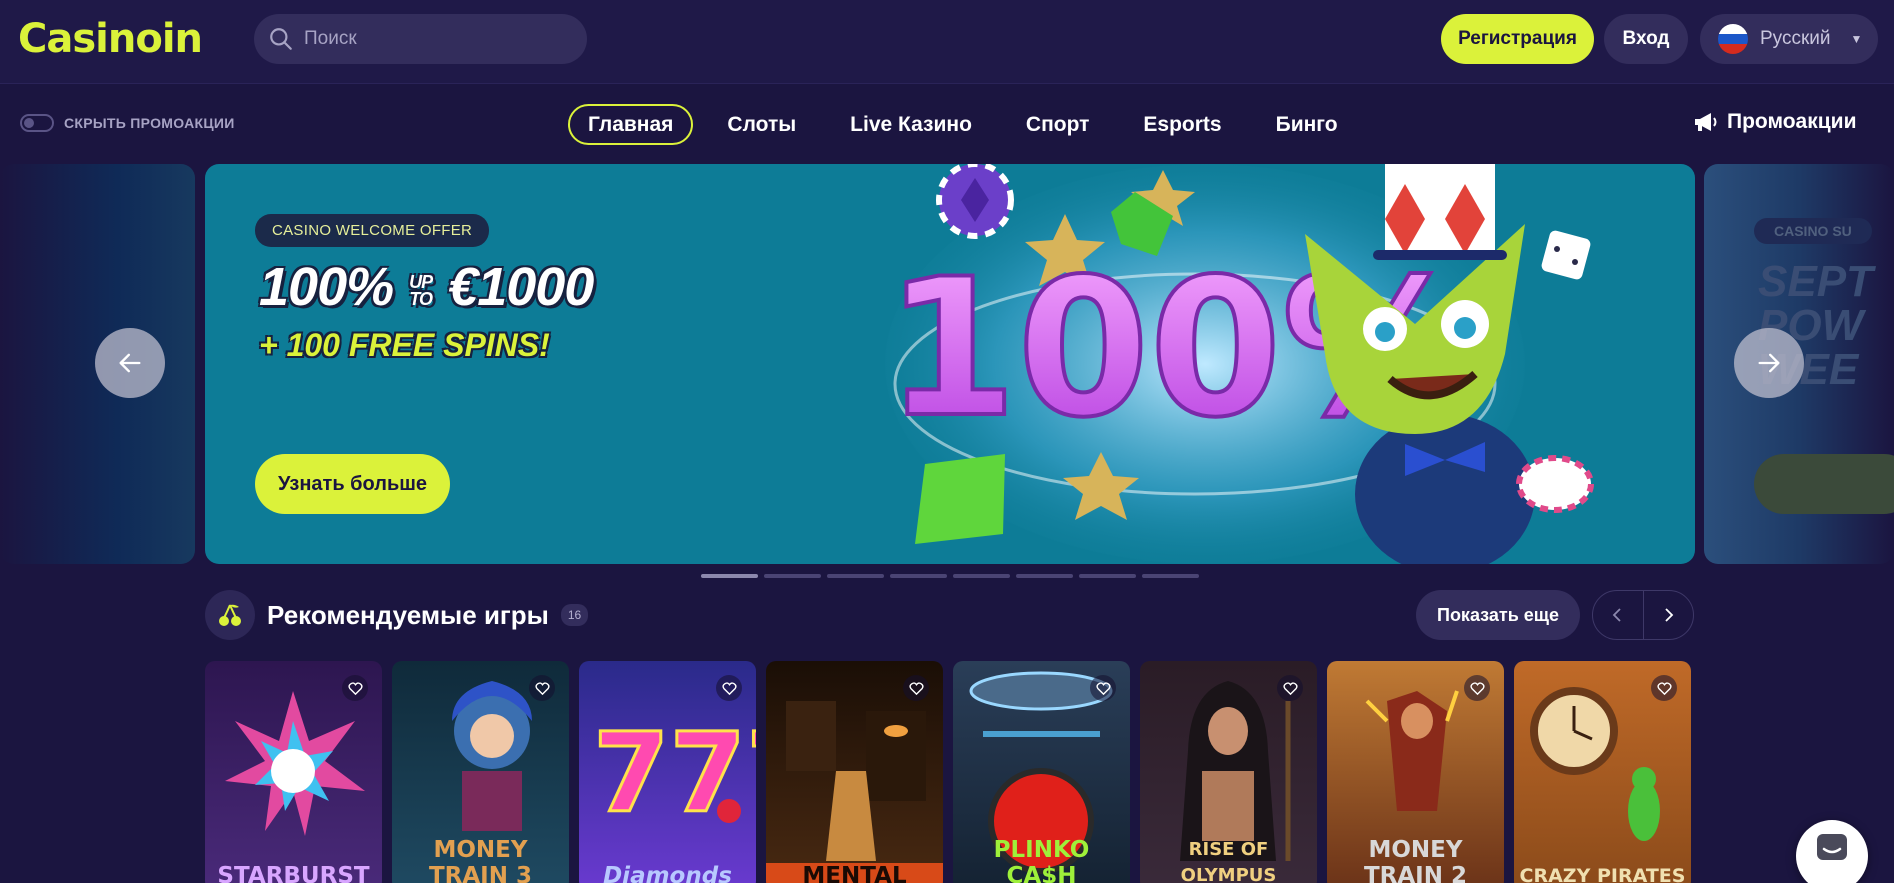  What do you see at coordinates (1646, 39) in the screenshot?
I see `login-button: Вход` at bounding box center [1646, 39].